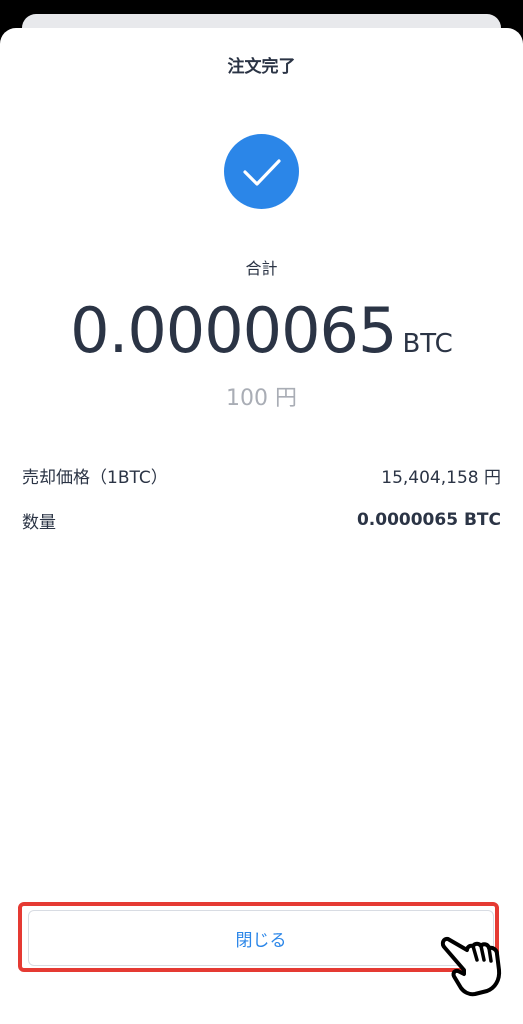  What do you see at coordinates (233, 330) in the screenshot?
I see `amount-value: 0.0000065` at bounding box center [233, 330].